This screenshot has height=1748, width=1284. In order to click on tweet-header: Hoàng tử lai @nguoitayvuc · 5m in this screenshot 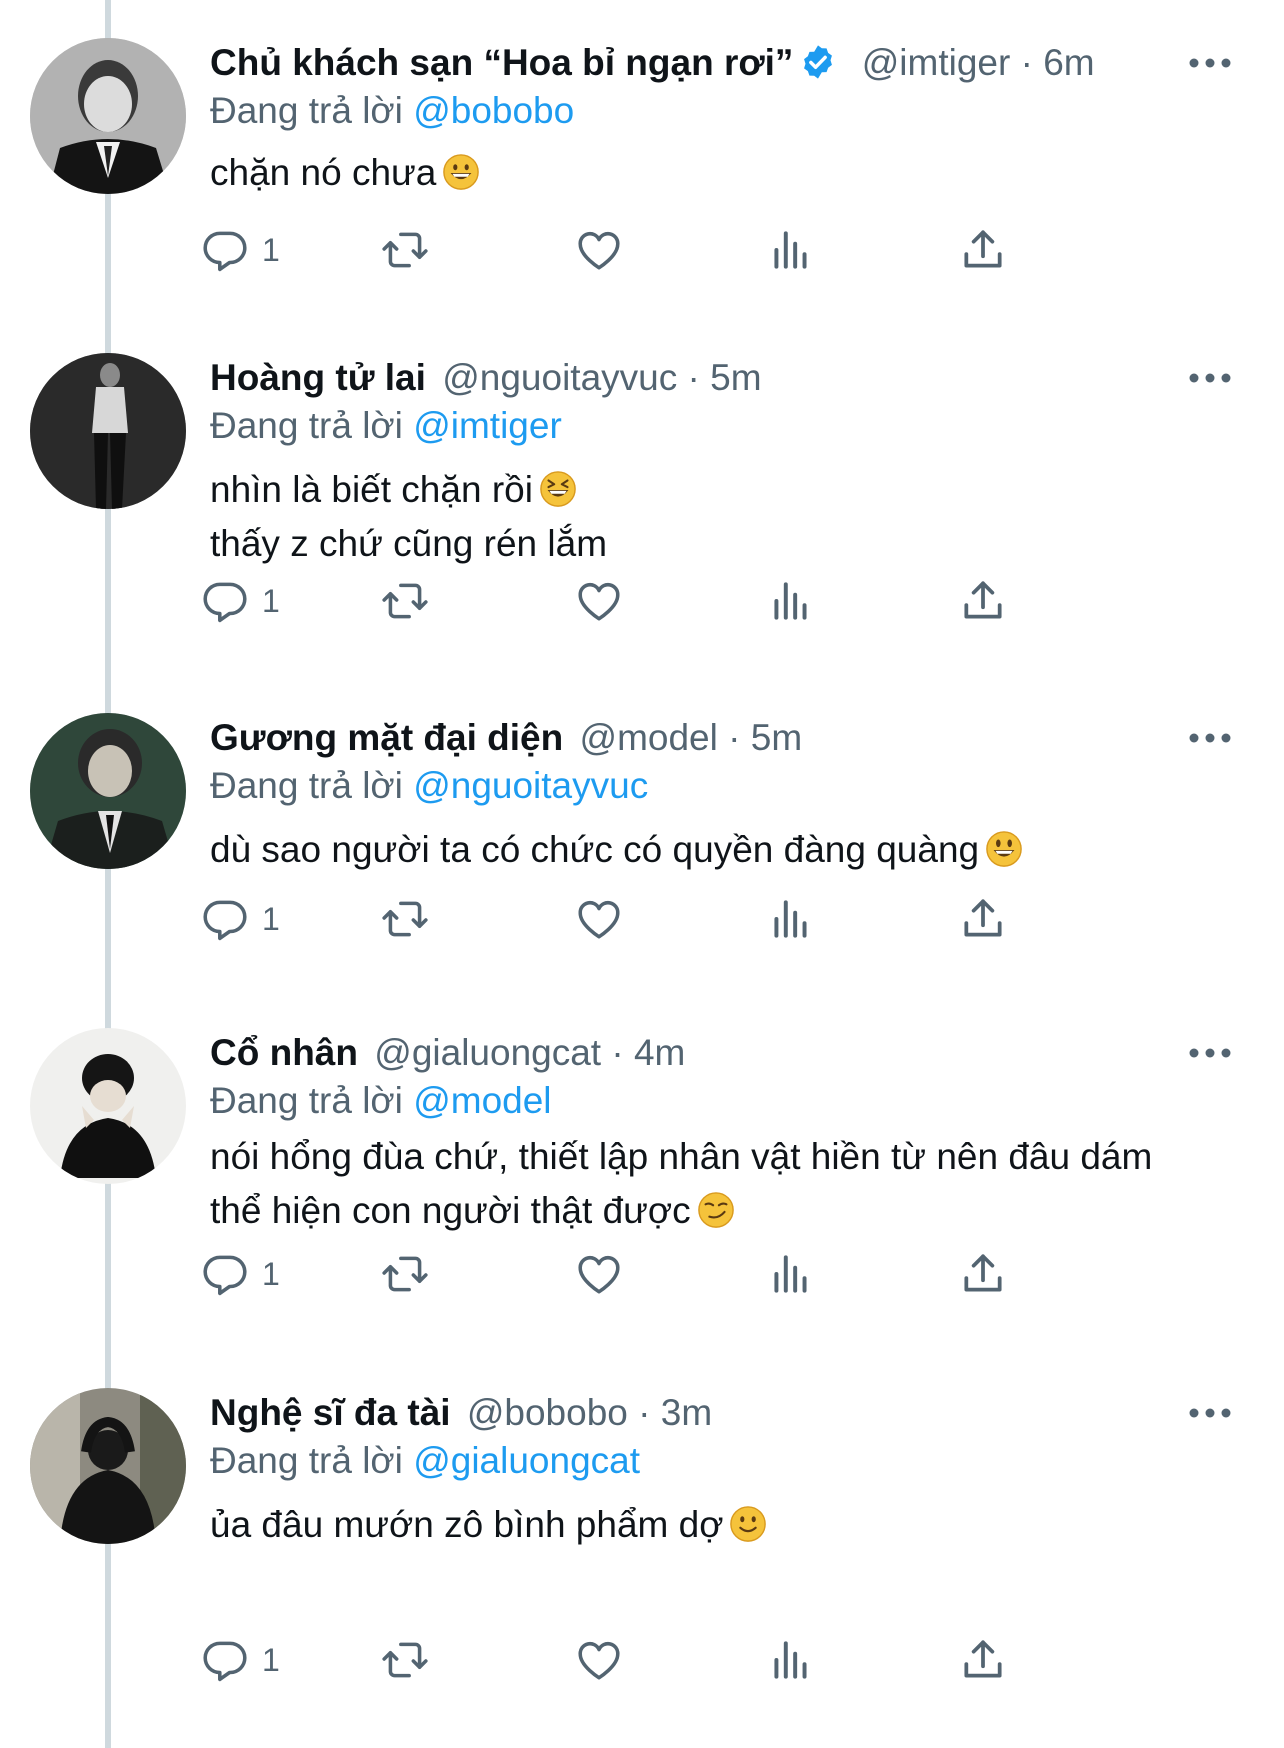, I will do `click(486, 378)`.